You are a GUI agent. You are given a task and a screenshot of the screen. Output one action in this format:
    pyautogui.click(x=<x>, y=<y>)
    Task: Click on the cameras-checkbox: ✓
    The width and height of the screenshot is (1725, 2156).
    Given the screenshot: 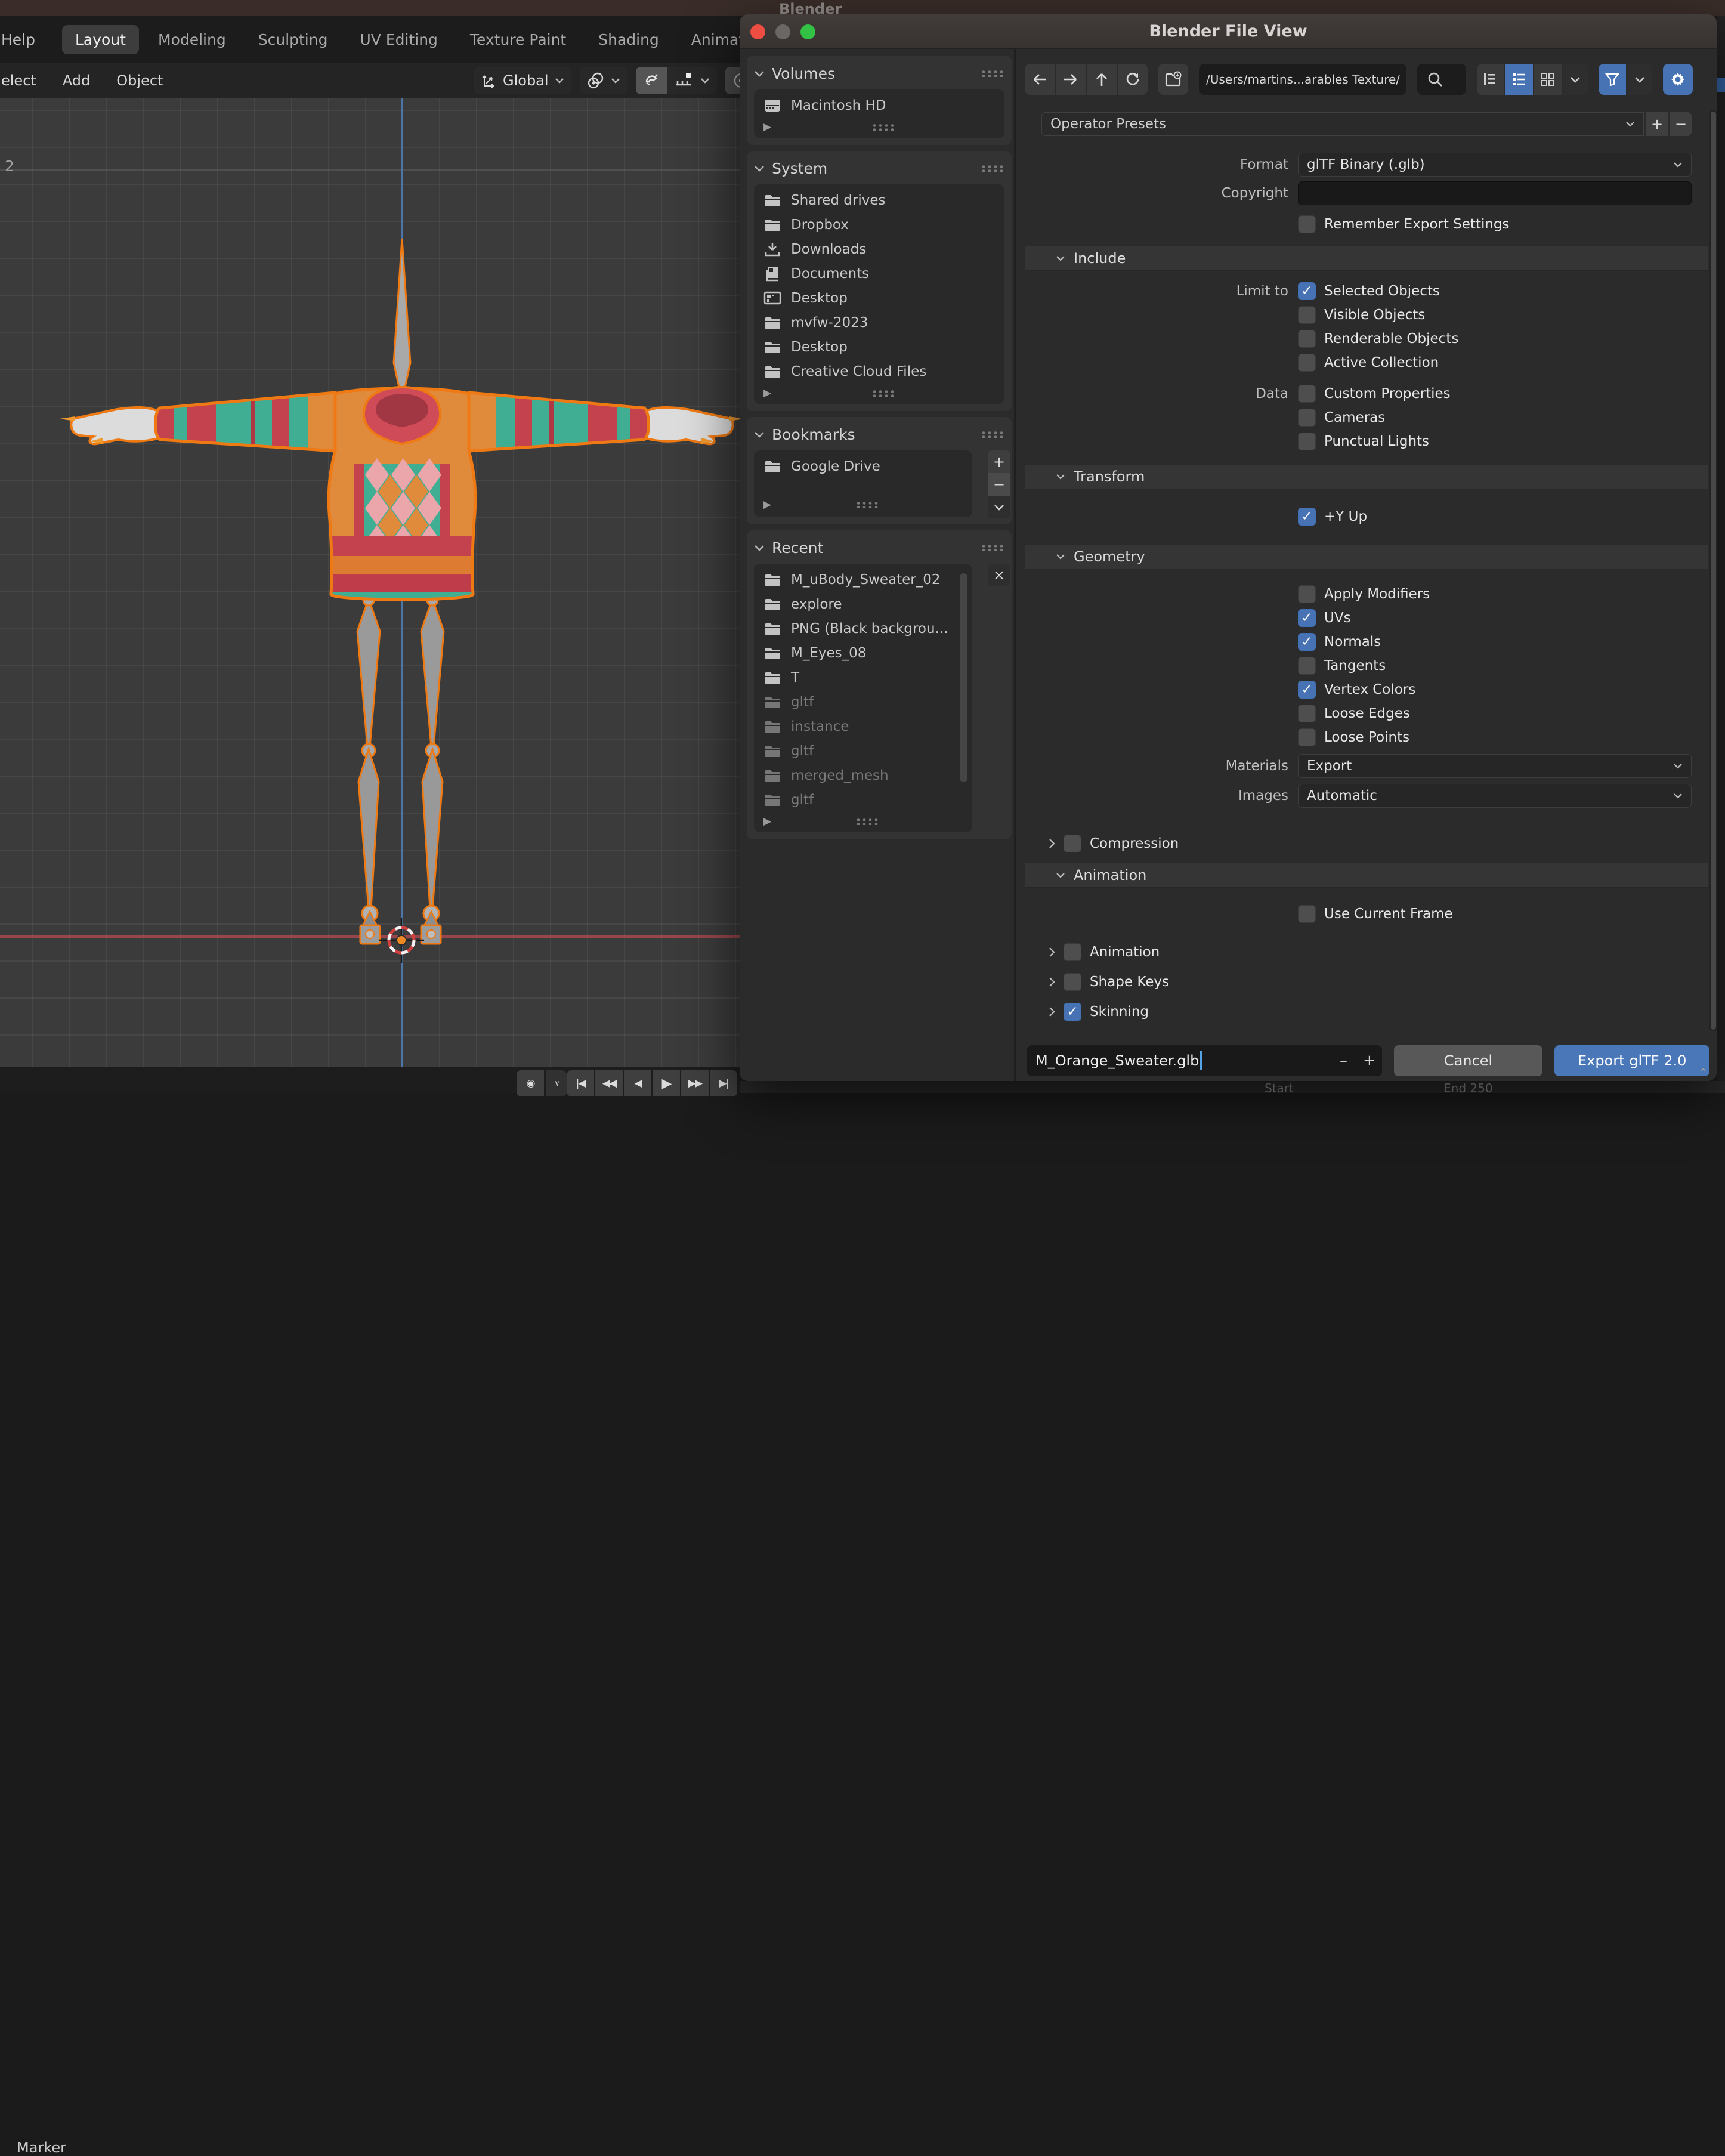 What is the action you would take?
    pyautogui.click(x=1307, y=418)
    